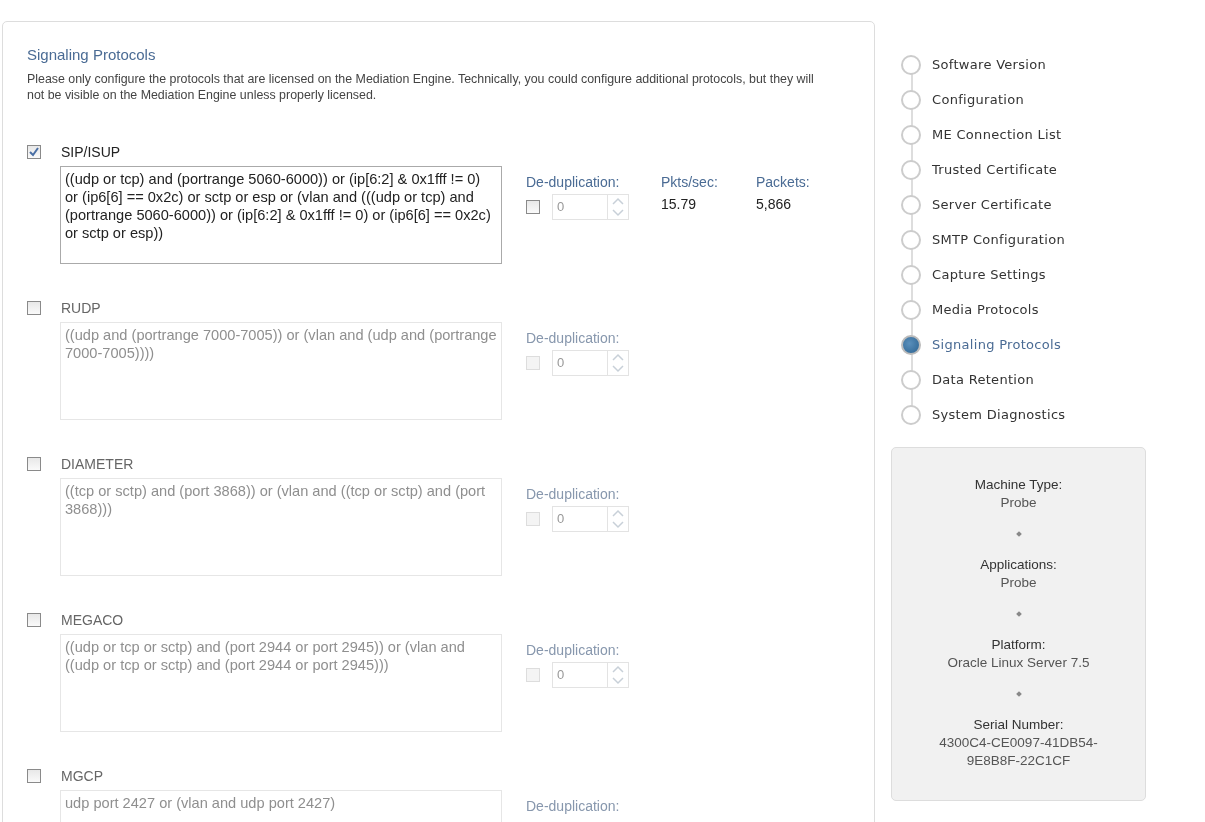 The image size is (1205, 822). What do you see at coordinates (92, 54) in the screenshot?
I see `section-title: Signaling Protocols` at bounding box center [92, 54].